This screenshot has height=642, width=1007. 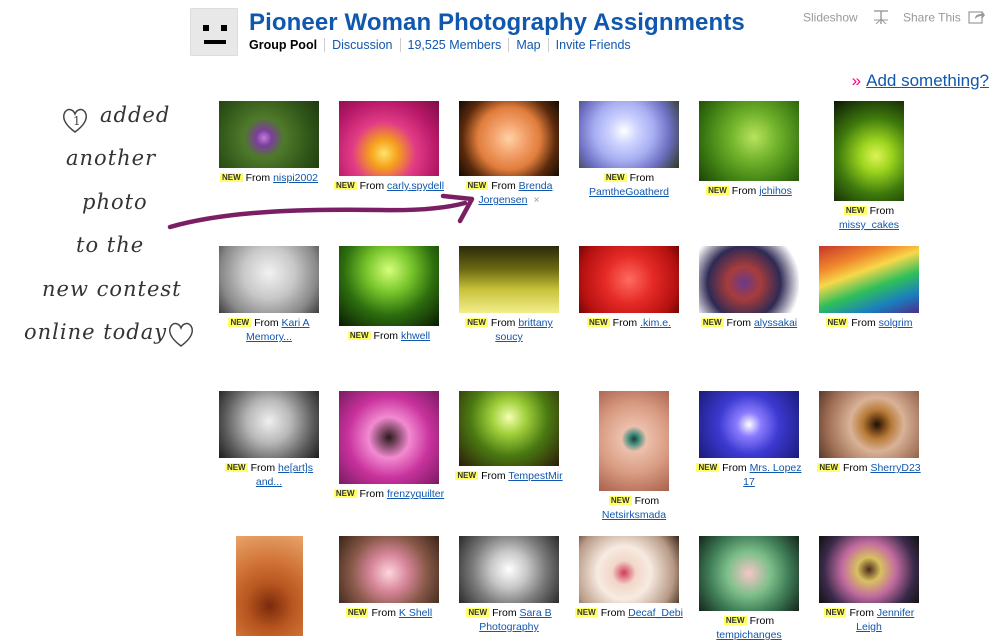 I want to click on photo-item: NEW From Mrs. Lopez 17, so click(x=749, y=440).